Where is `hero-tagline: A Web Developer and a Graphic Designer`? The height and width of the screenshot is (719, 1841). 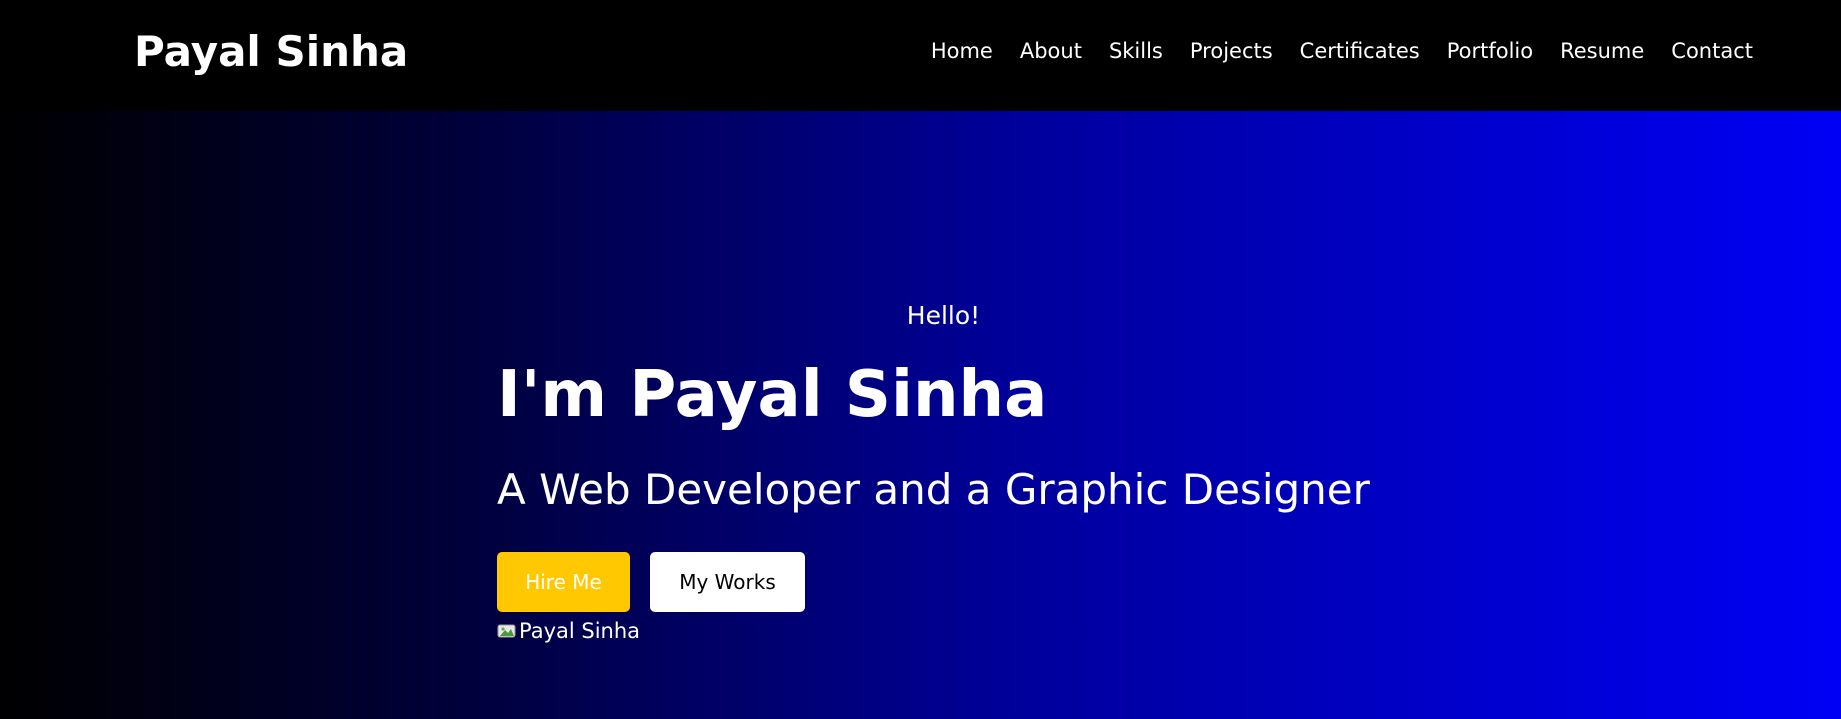 hero-tagline: A Web Developer and a Graphic Designer is located at coordinates (933, 489).